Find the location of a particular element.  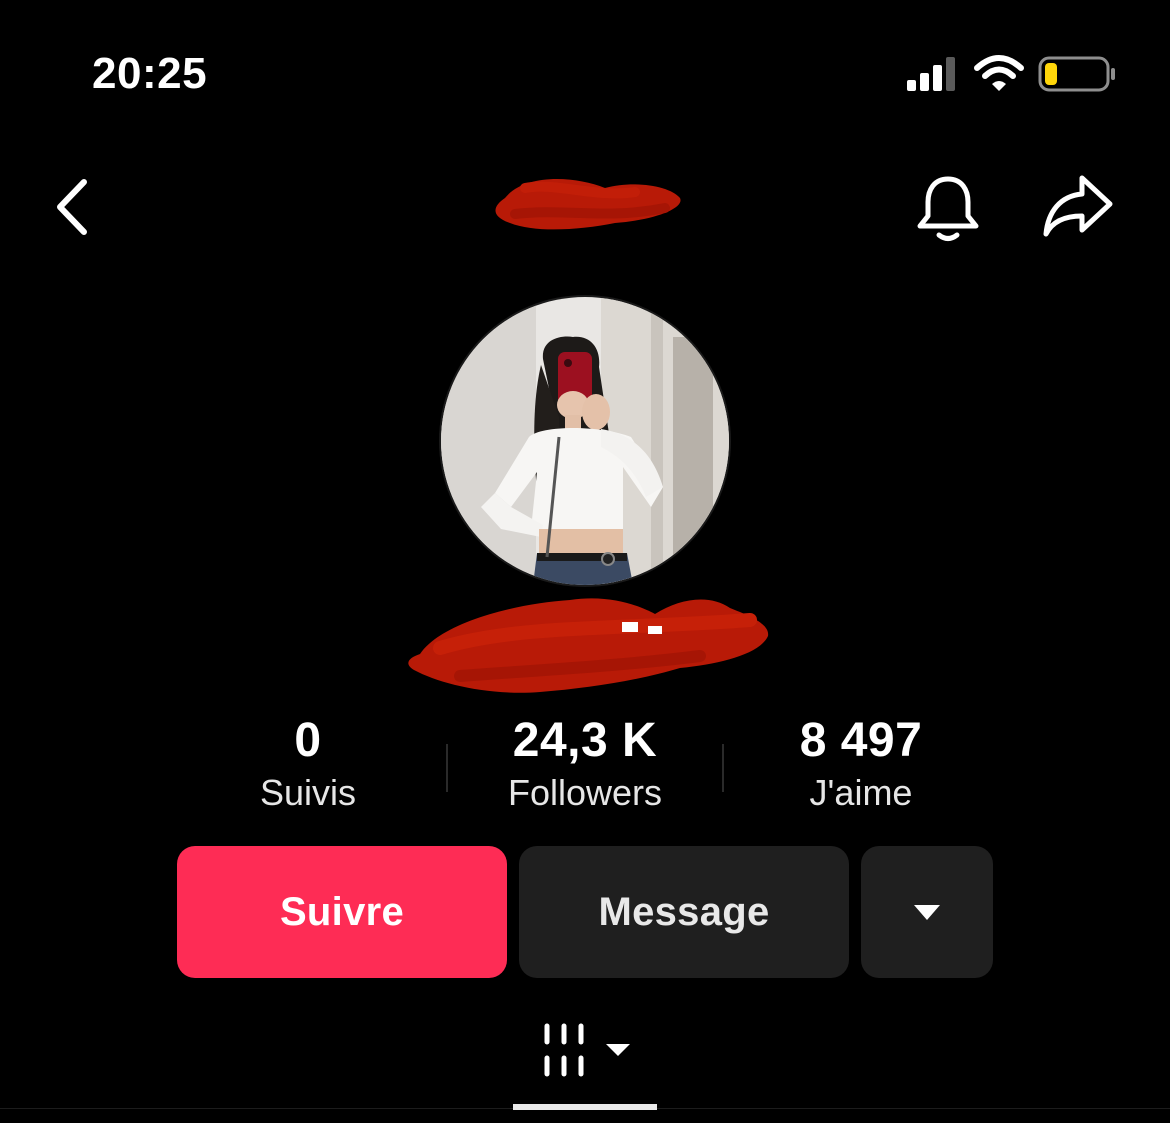

avatar is located at coordinates (585, 441).